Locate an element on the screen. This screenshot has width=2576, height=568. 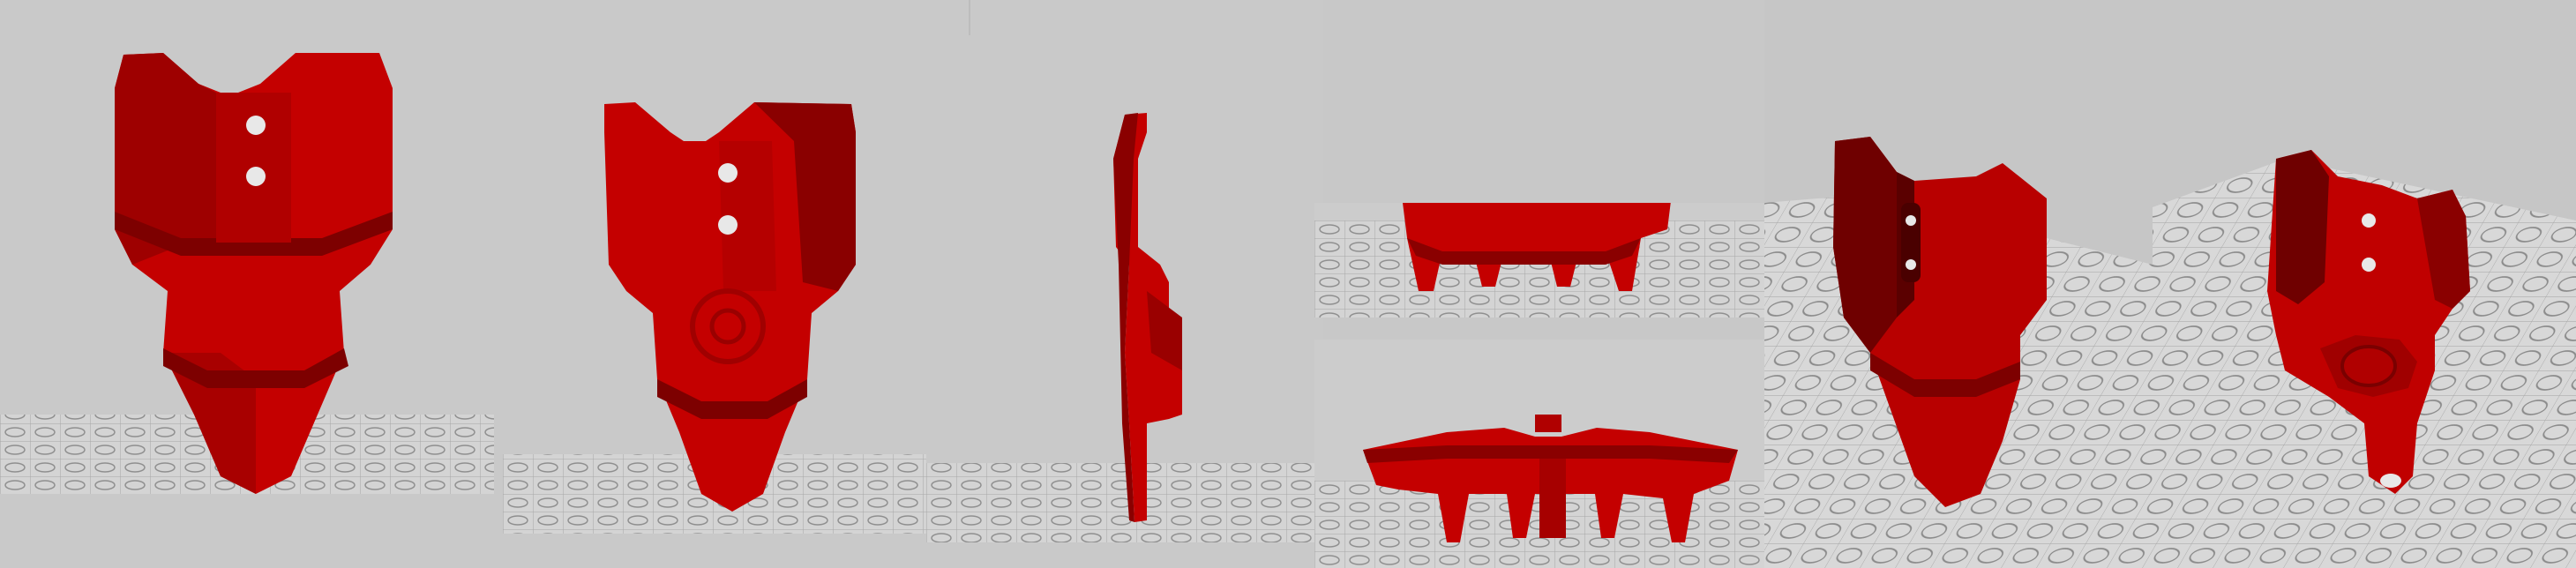
front-view-render is located at coordinates (247, 273).